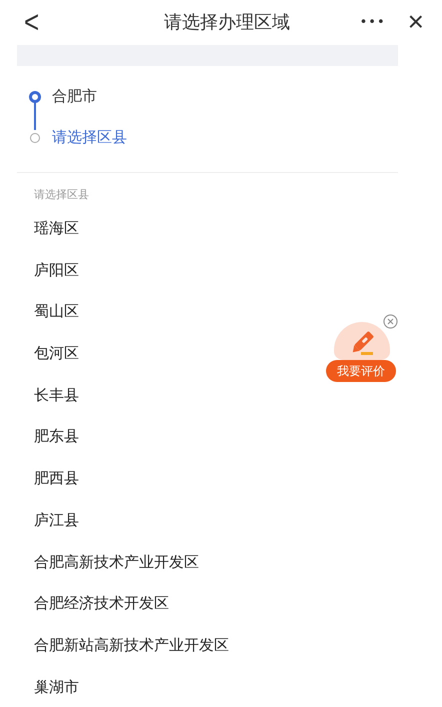  Describe the element at coordinates (56, 353) in the screenshot. I see `district-item: 包河区` at that location.